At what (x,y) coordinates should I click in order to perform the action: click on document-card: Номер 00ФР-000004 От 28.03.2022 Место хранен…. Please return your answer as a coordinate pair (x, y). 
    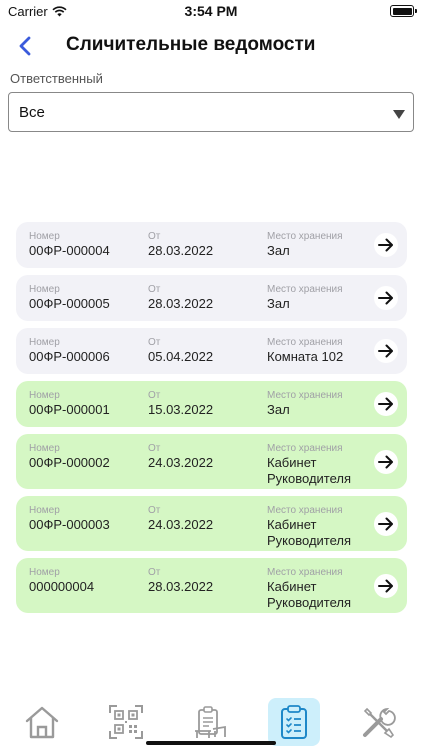
    Looking at the image, I should click on (211, 245).